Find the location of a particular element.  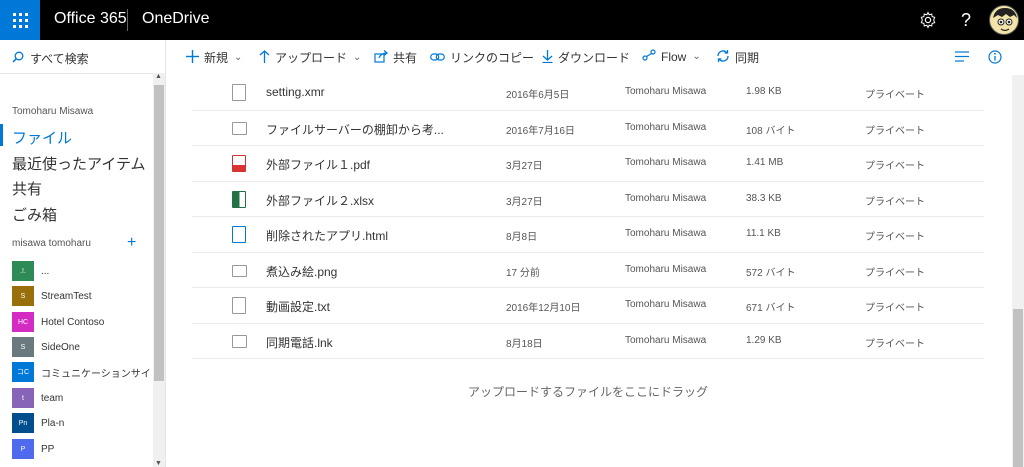

site-tile: t is located at coordinates (23, 398).